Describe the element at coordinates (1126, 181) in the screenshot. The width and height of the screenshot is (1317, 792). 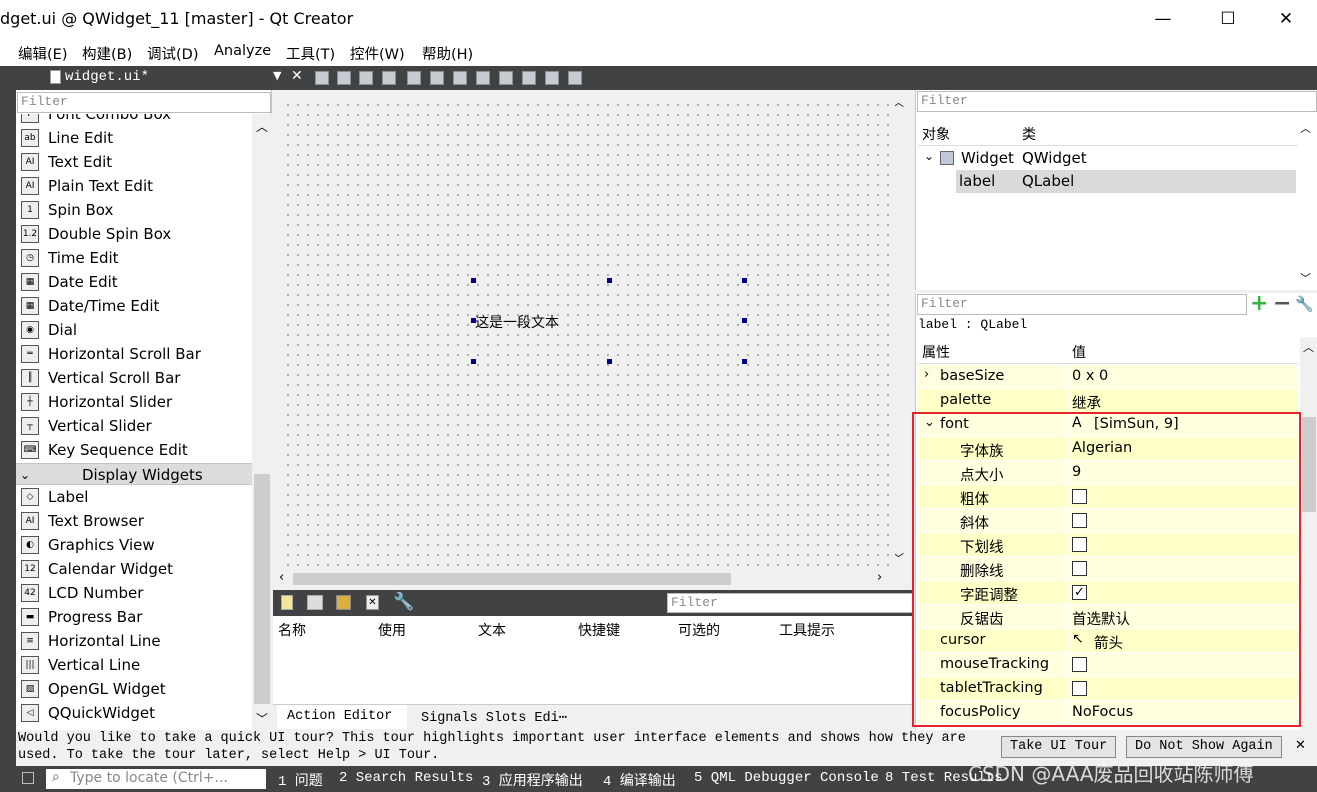
I see `object-row-label: label QLabel` at that location.